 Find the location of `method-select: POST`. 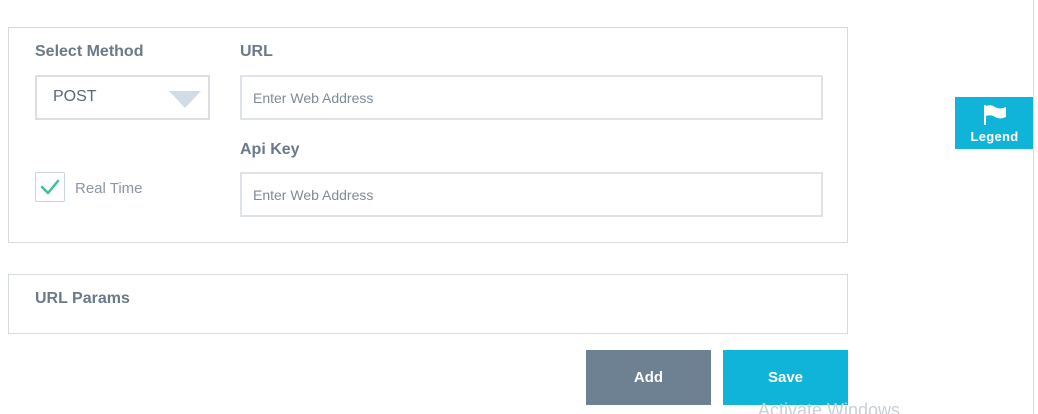

method-select: POST is located at coordinates (122, 97).